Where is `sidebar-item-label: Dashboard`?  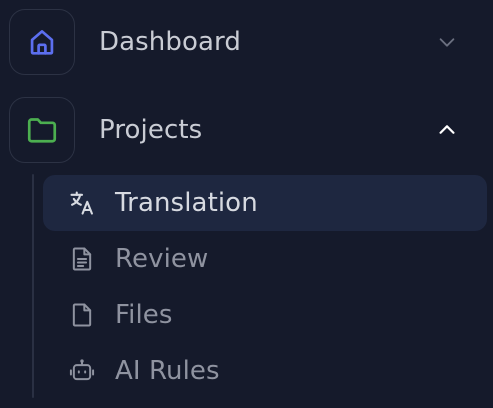 sidebar-item-label: Dashboard is located at coordinates (170, 42).